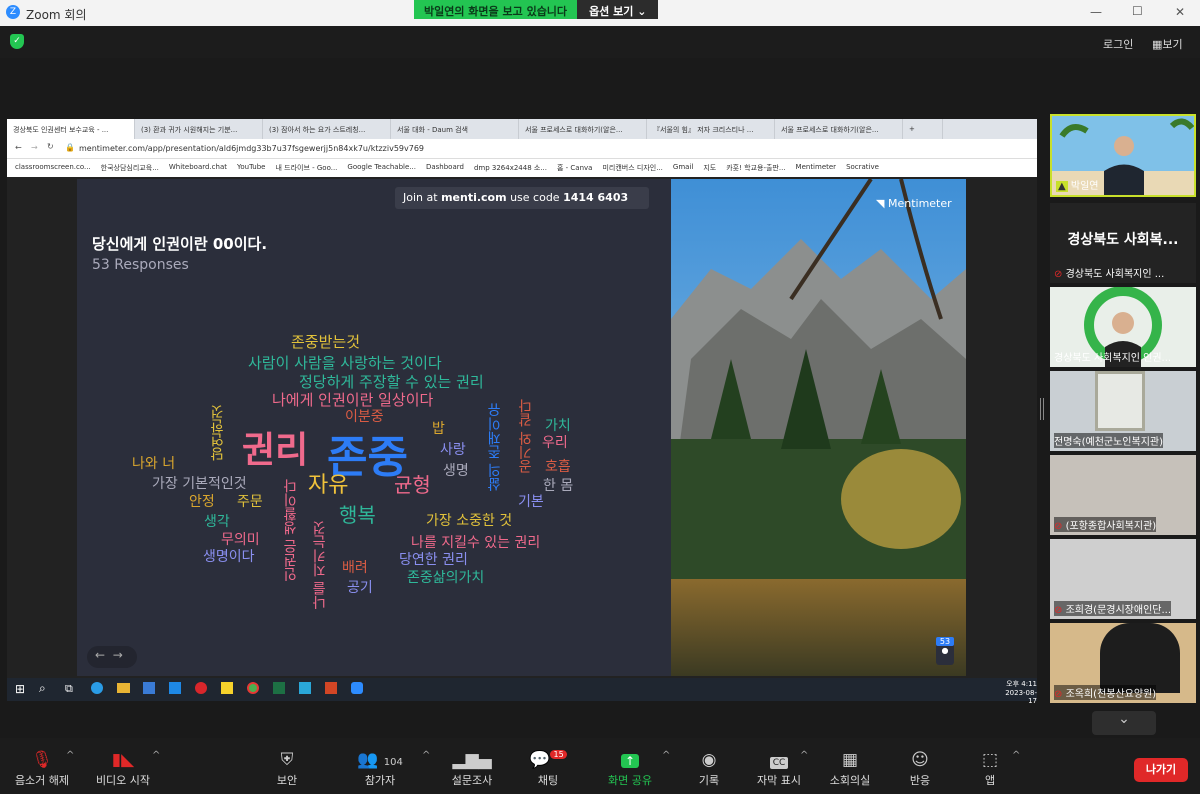 Image resolution: width=1200 pixels, height=794 pixels. I want to click on new-tab-icon: +, so click(923, 129).